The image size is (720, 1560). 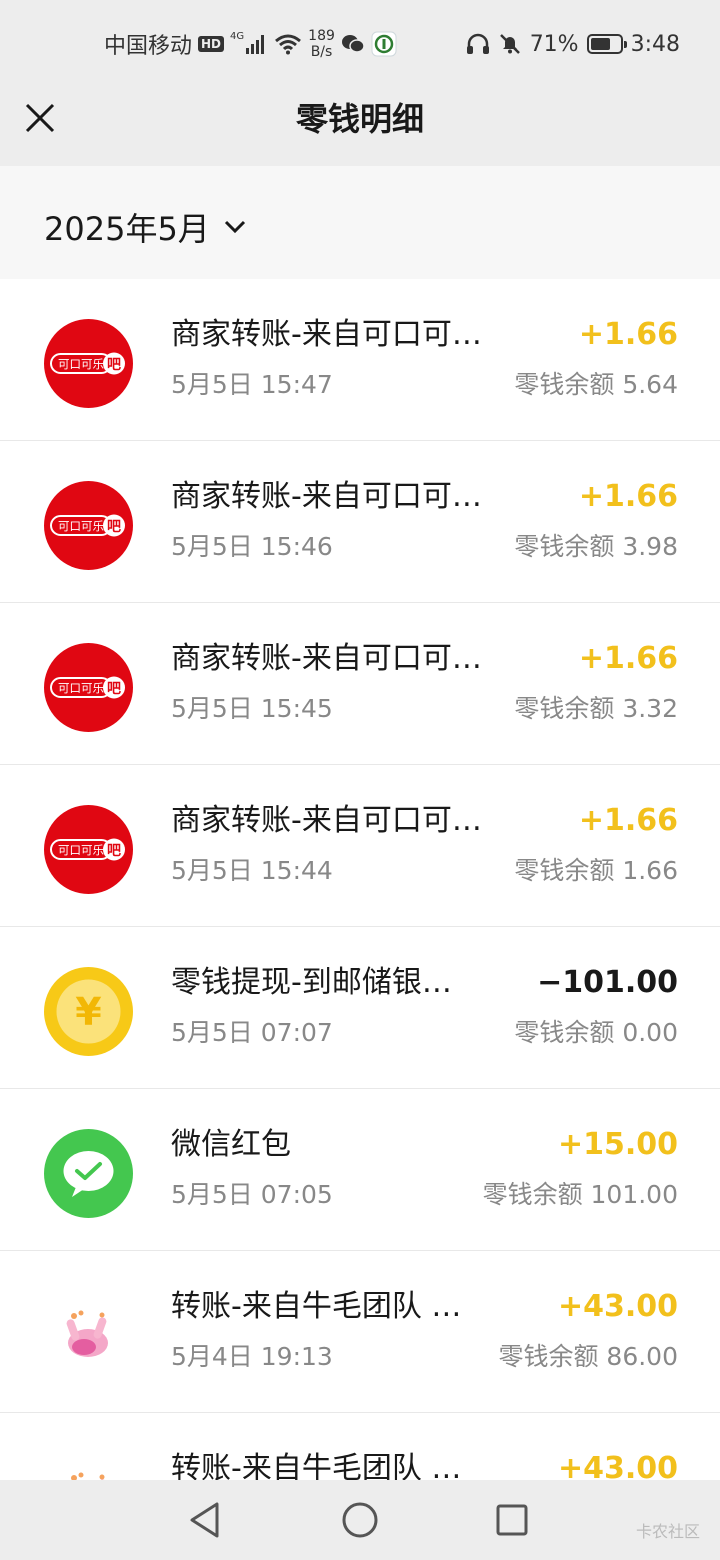 What do you see at coordinates (288, 44) in the screenshot?
I see `wifi-icon` at bounding box center [288, 44].